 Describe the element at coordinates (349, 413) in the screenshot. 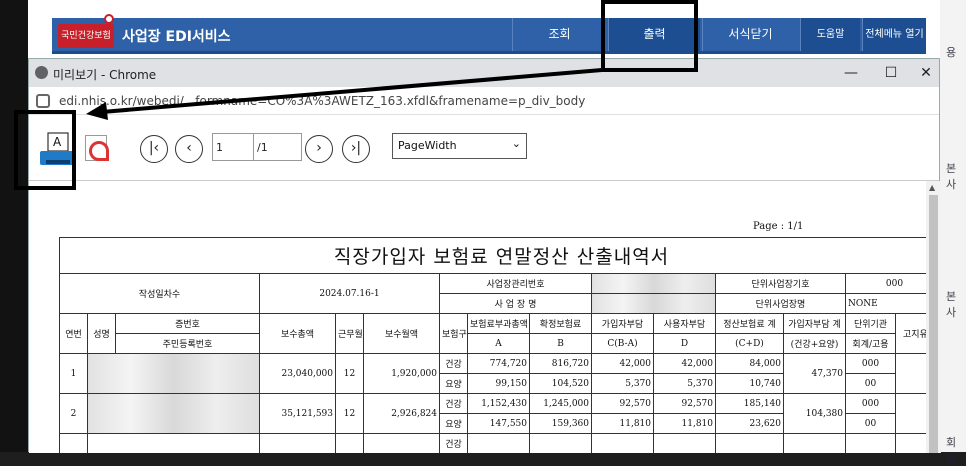

I see `cell-months: 12` at that location.